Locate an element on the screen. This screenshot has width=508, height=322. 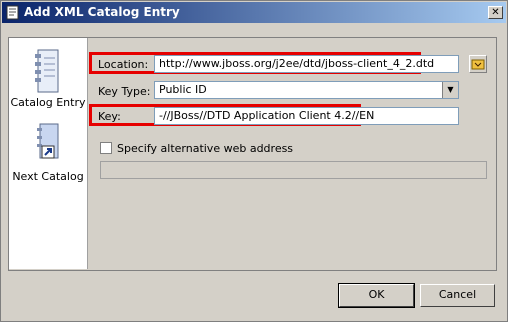
key-type-select: Public ID ▼ is located at coordinates (306, 90).